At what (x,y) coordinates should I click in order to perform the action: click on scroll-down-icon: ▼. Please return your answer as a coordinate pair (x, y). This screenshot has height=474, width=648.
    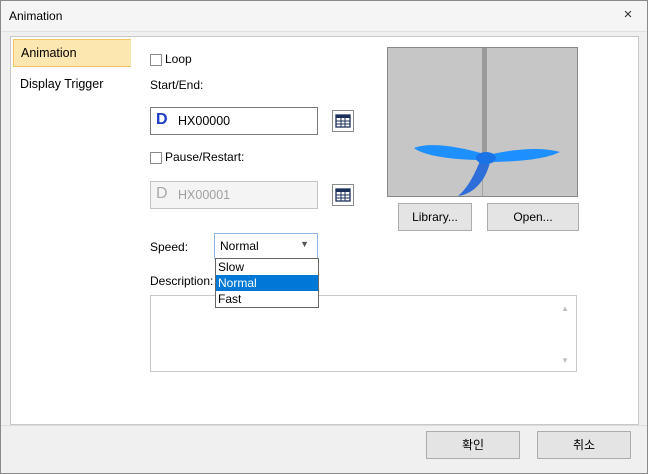
    Looking at the image, I should click on (565, 360).